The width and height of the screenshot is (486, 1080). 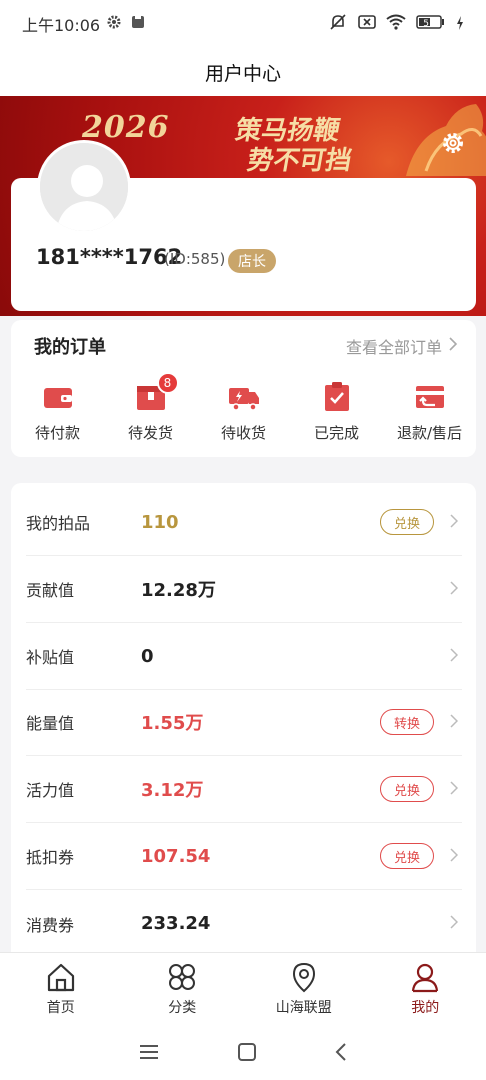 I want to click on sim-error-icon, so click(x=367, y=24).